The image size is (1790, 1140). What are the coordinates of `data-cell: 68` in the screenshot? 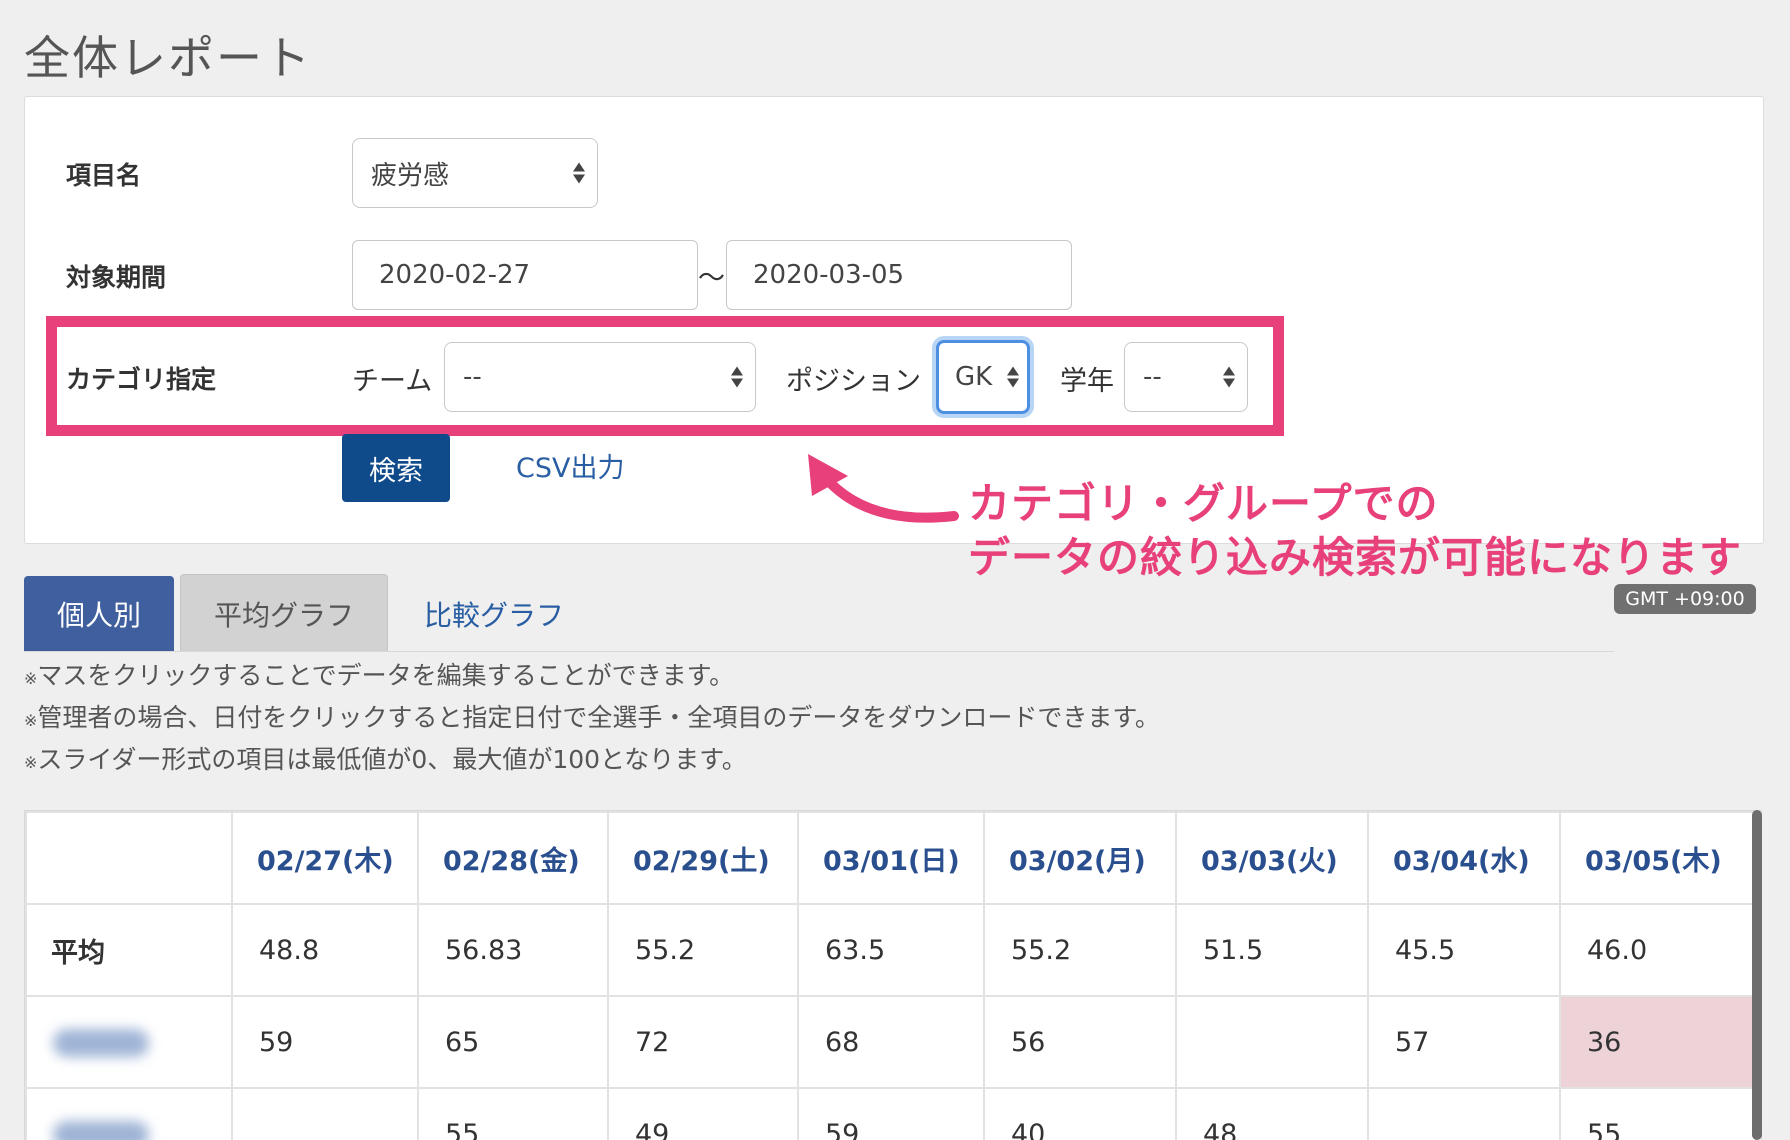 It's located at (891, 1042).